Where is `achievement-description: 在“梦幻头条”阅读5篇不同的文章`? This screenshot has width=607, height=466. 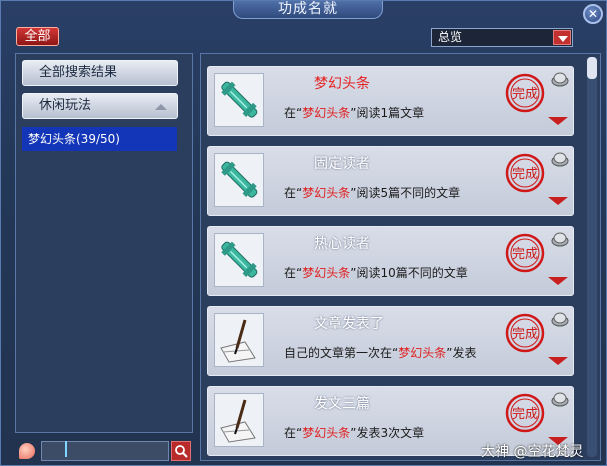 achievement-description: 在“梦幻头条”阅读5篇不同的文章 is located at coordinates (372, 192).